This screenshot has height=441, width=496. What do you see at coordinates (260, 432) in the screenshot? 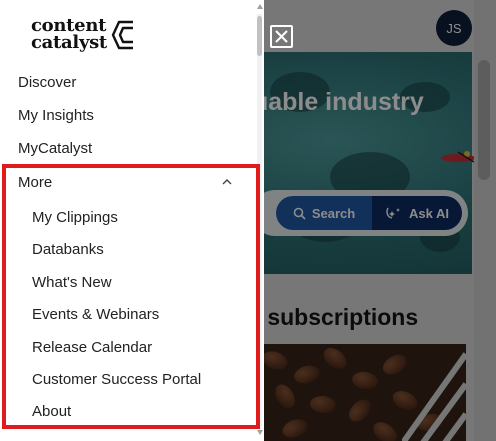
I see `scroll-down-arrow-icon` at bounding box center [260, 432].